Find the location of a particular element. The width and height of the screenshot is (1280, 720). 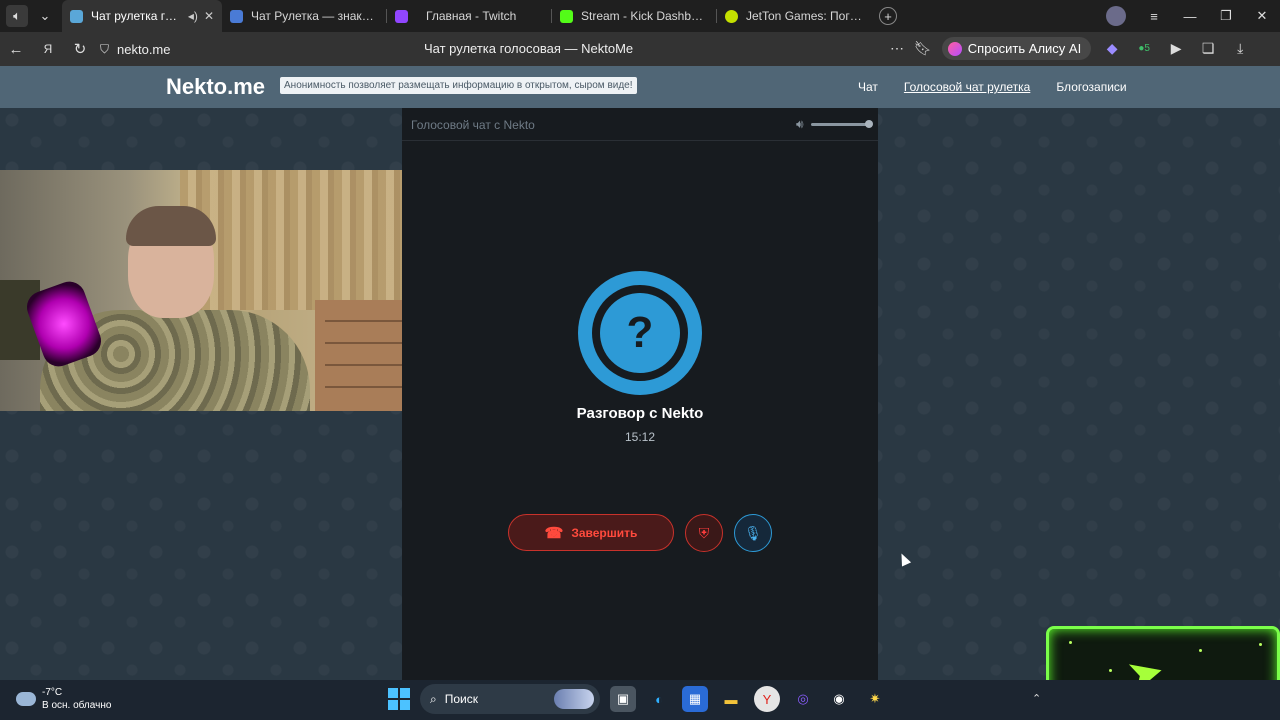

file-explorer-icon: ▬ is located at coordinates (731, 699).